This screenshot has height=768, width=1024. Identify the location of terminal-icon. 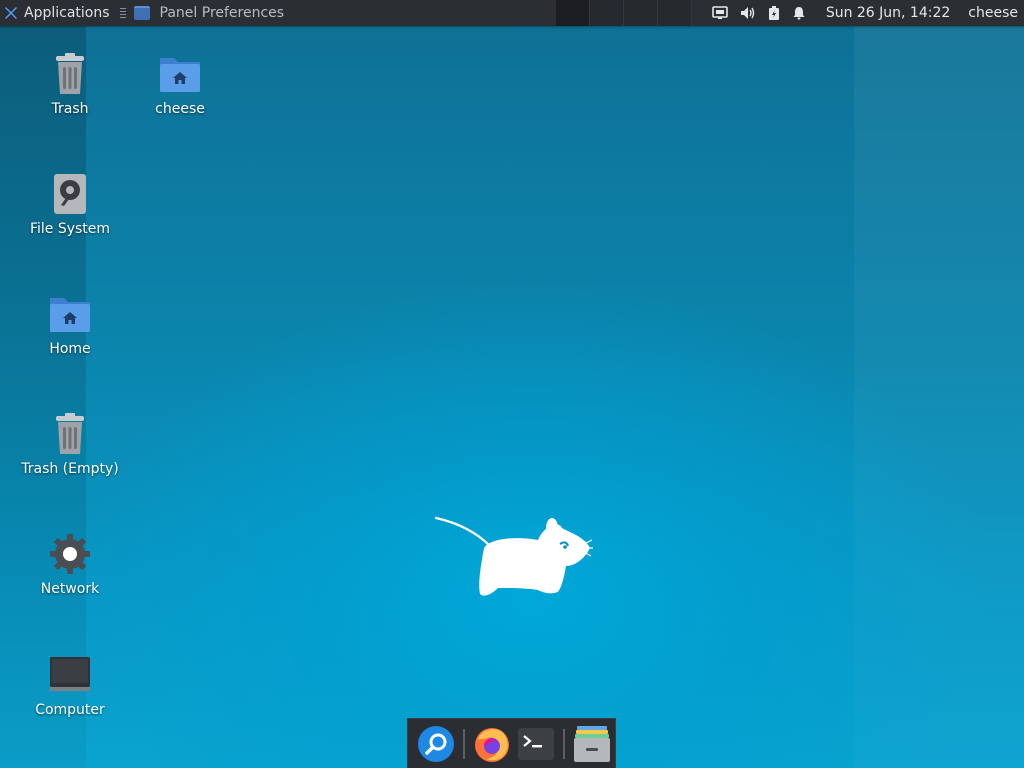
(536, 743).